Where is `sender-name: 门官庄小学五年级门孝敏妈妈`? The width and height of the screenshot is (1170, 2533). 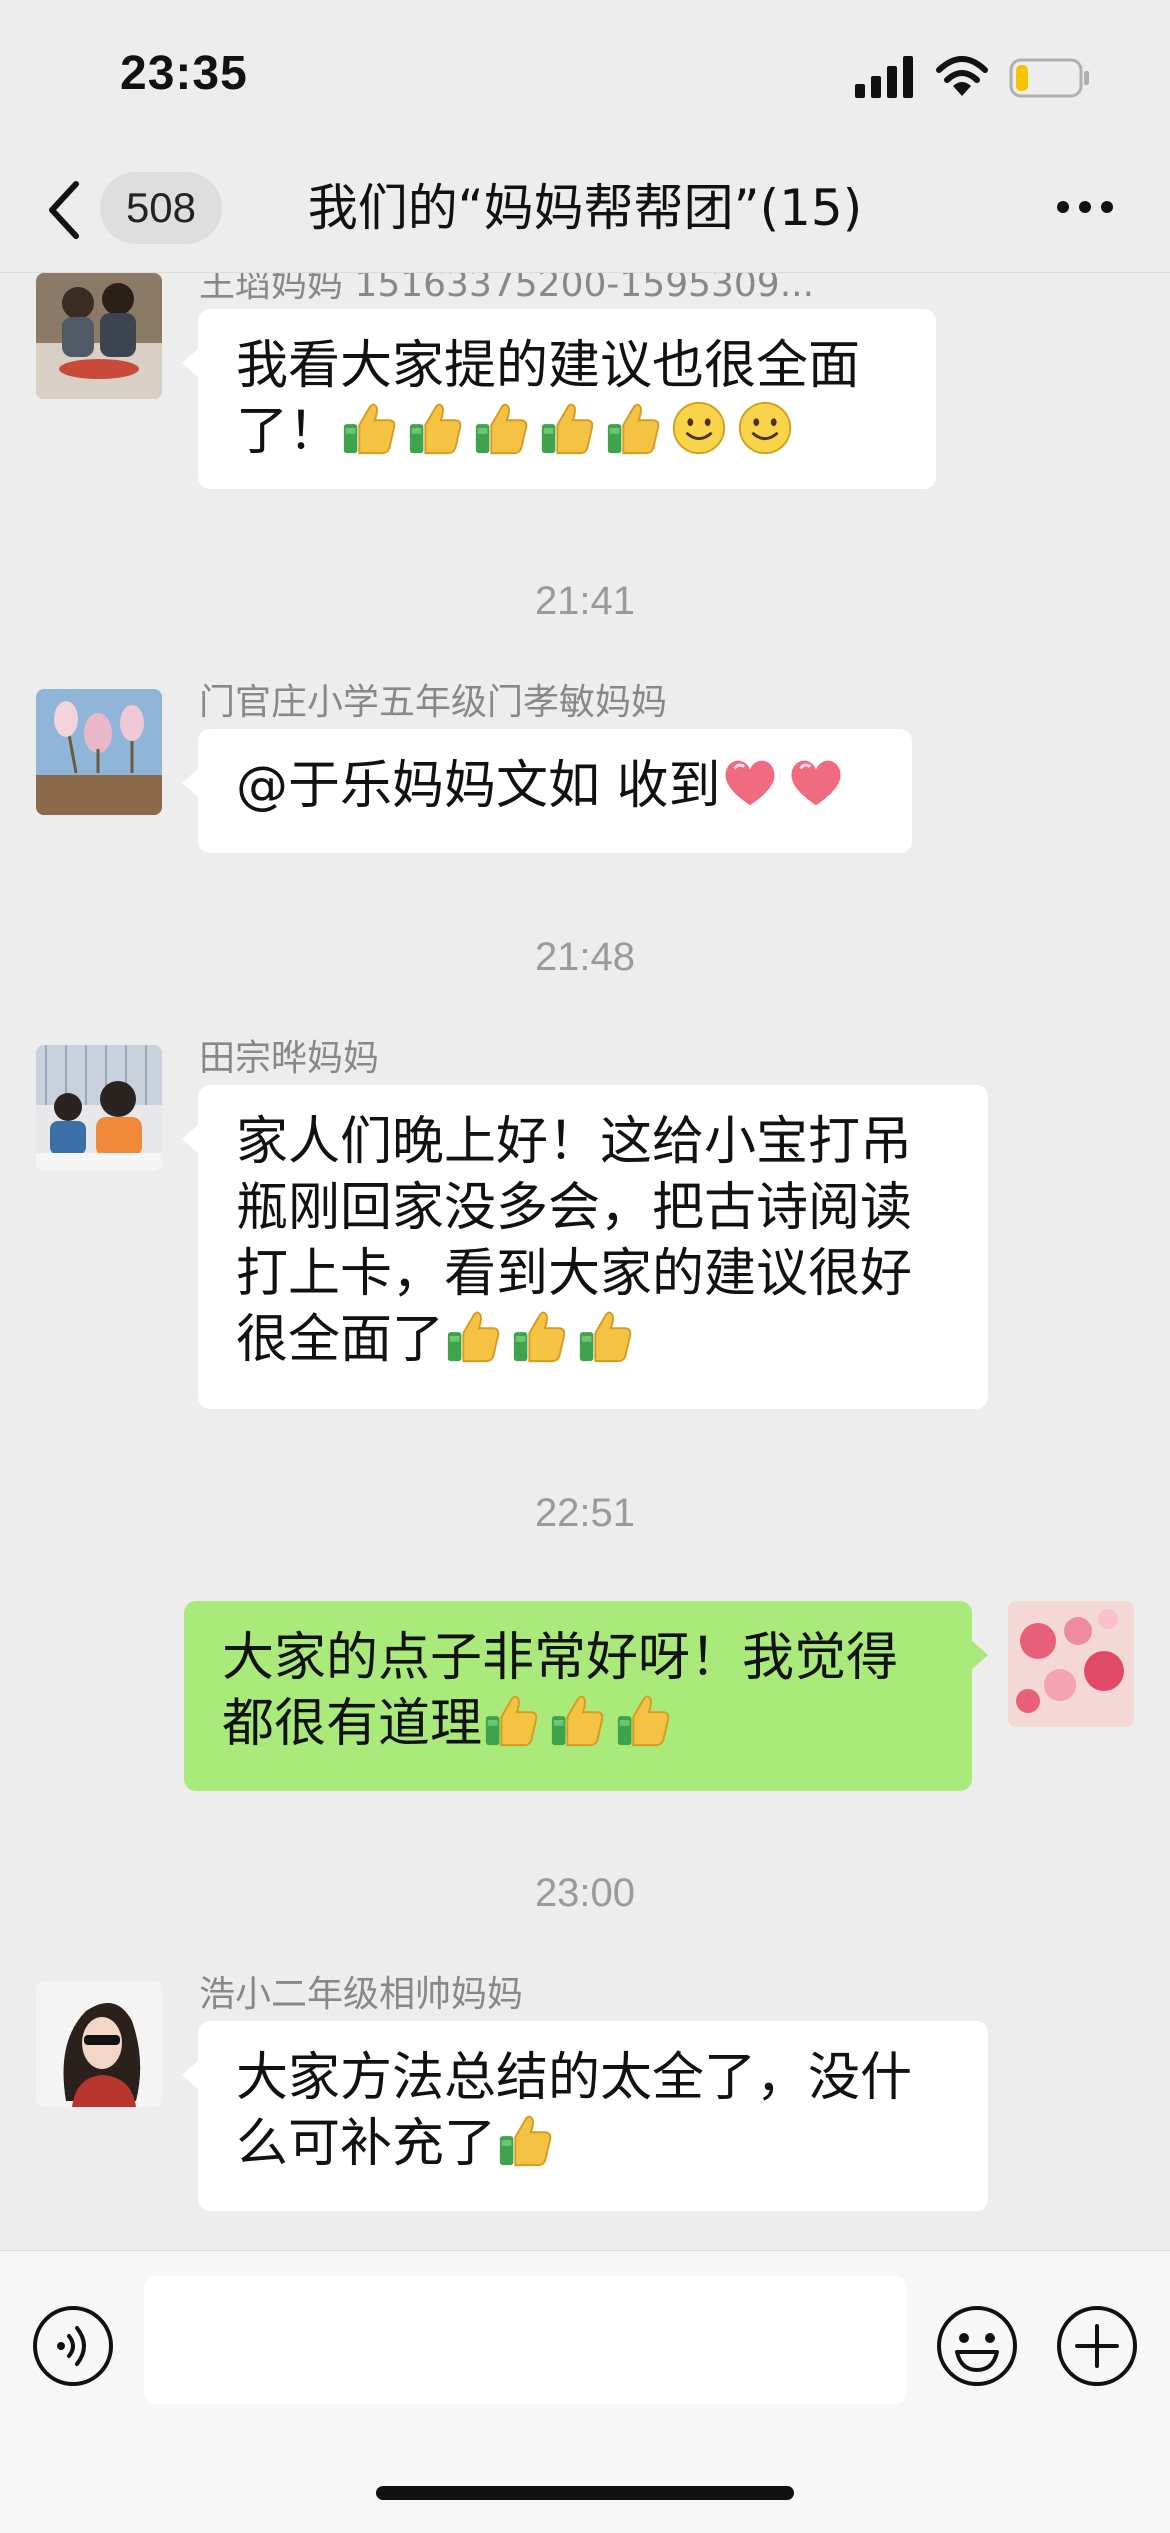
sender-name: 门官庄小学五年级门孝敏妈妈 is located at coordinates (433, 702).